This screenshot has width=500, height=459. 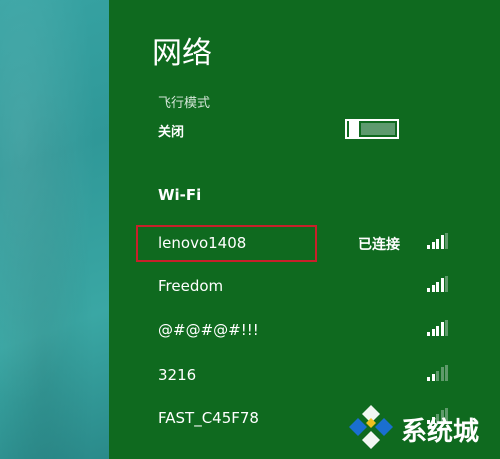 What do you see at coordinates (184, 103) in the screenshot?
I see `airplane-mode-label: 飞行模式` at bounding box center [184, 103].